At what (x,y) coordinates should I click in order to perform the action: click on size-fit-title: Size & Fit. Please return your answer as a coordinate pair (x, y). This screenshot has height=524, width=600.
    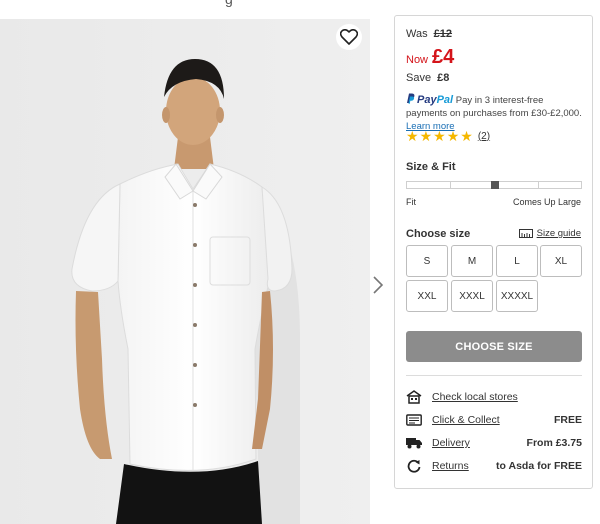
    Looking at the image, I should click on (431, 167).